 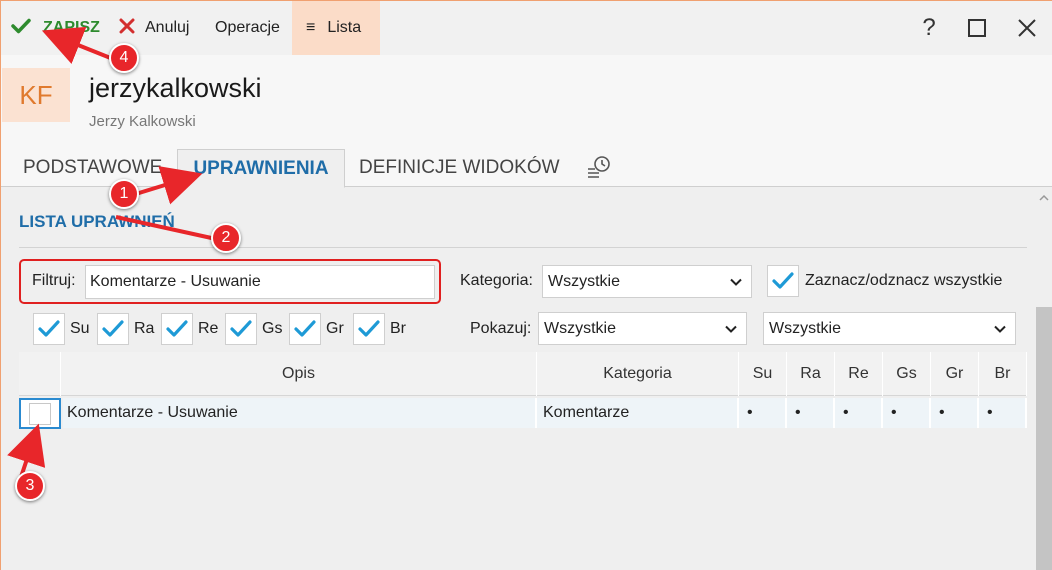 What do you see at coordinates (226, 238) in the screenshot?
I see `annotation-badge-2: 2` at bounding box center [226, 238].